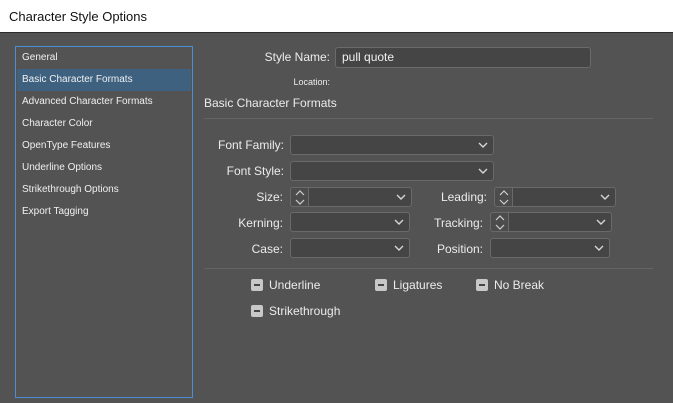 The image size is (673, 403). Describe the element at coordinates (78, 16) in the screenshot. I see `window-title: Character Style Options` at that location.